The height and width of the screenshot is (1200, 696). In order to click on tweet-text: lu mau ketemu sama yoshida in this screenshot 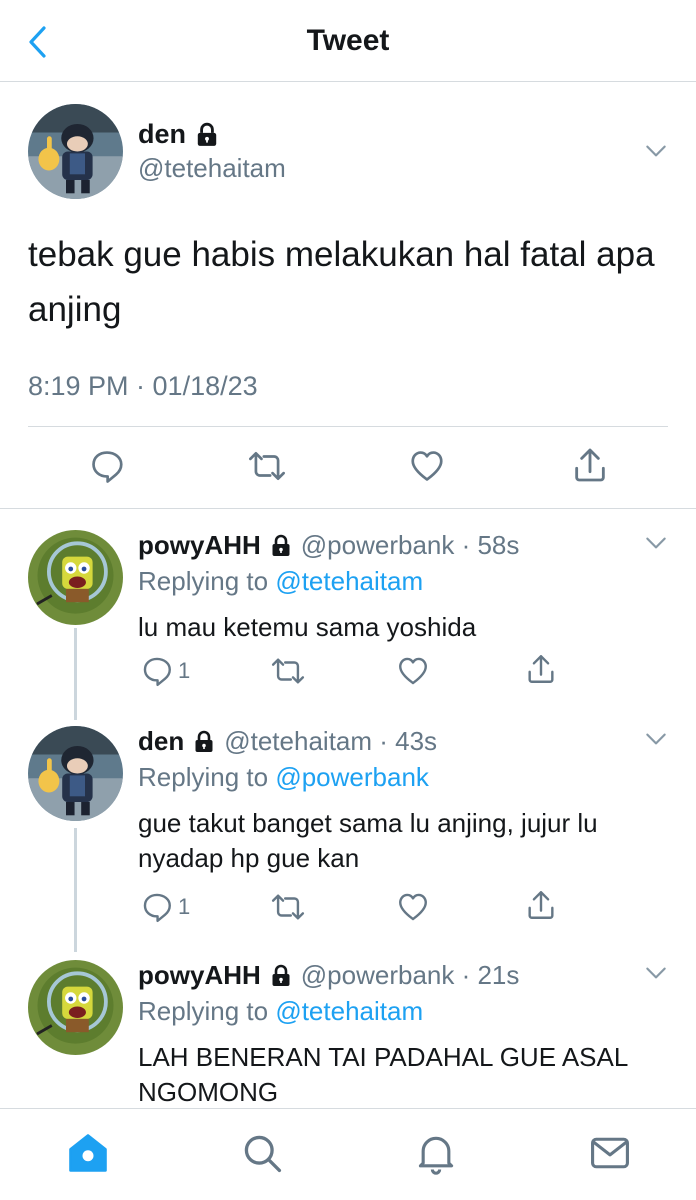, I will do `click(307, 627)`.